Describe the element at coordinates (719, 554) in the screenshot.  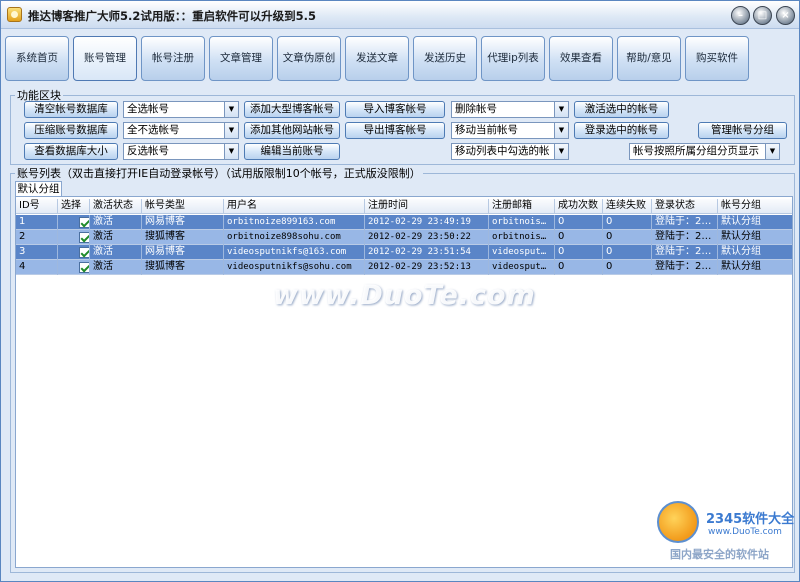
I see `watermark-slogan: 国内最安全的软件站` at that location.